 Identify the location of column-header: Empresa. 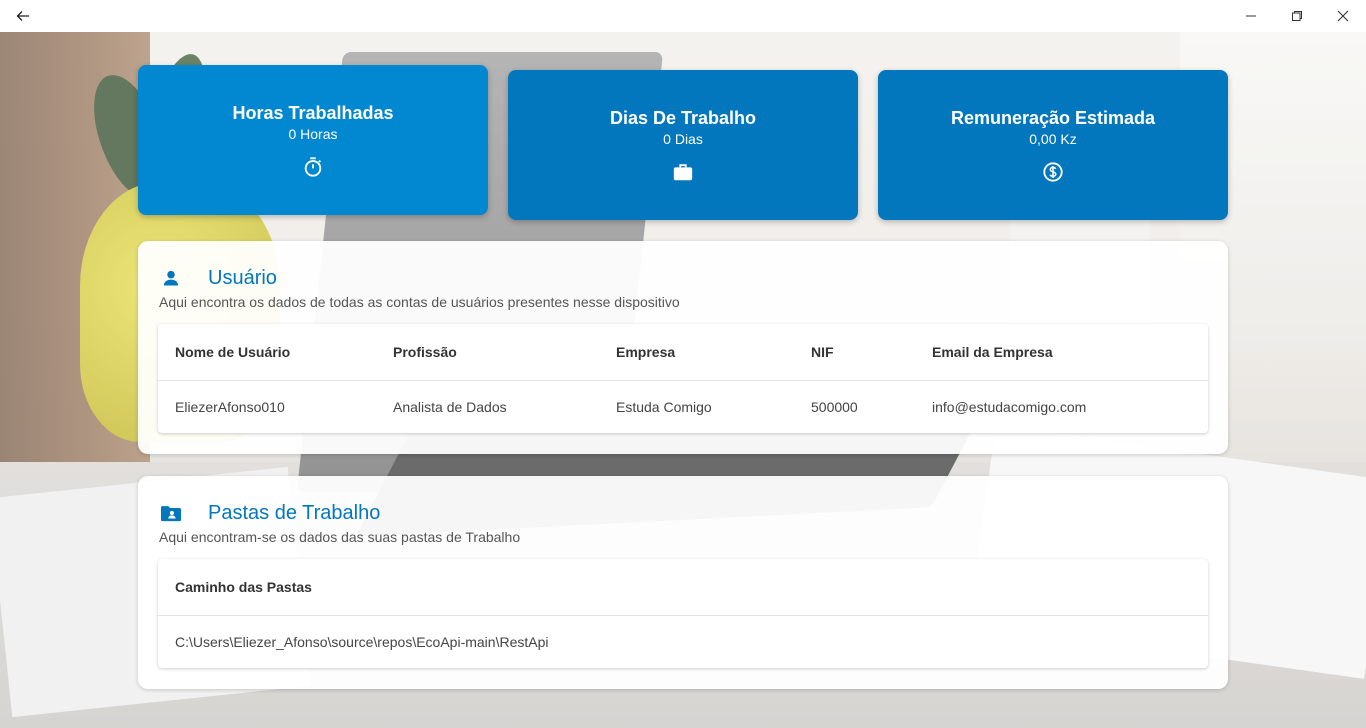
(645, 352).